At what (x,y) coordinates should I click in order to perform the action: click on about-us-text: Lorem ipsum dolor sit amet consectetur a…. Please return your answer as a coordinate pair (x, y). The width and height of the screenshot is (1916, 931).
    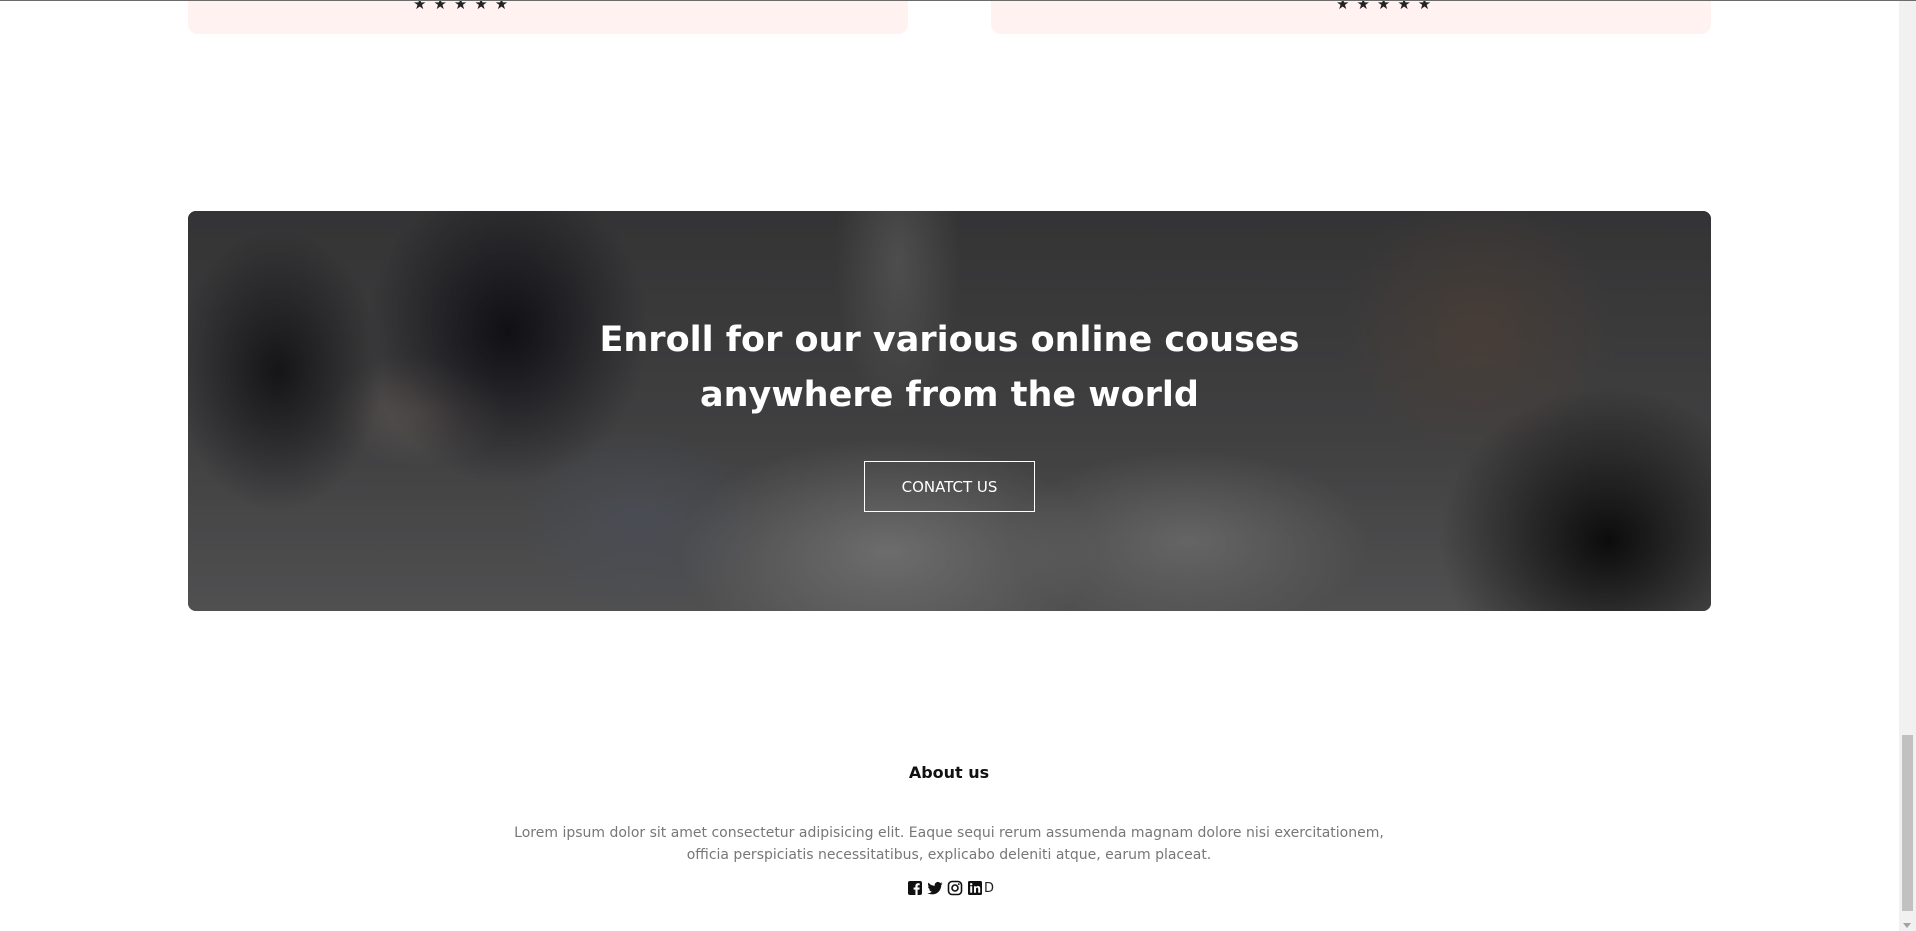
    Looking at the image, I should click on (949, 844).